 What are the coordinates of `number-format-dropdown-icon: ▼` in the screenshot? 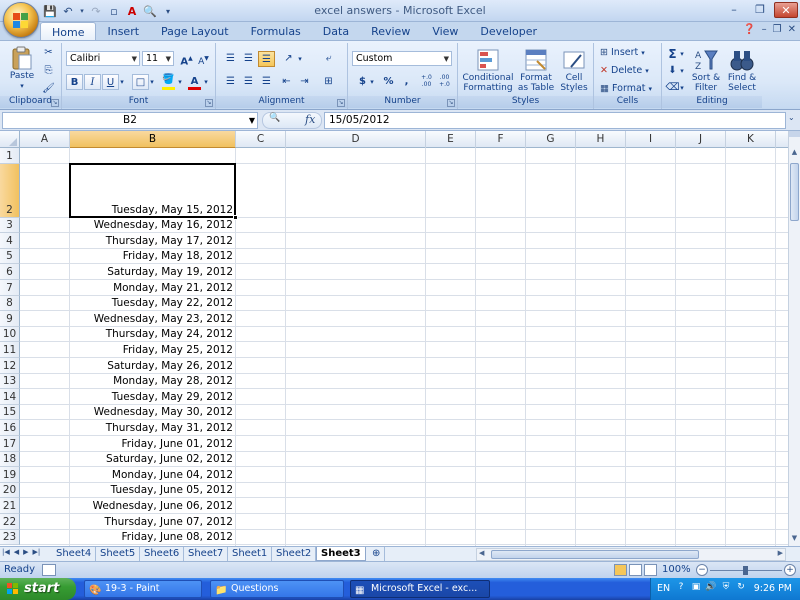 It's located at (446, 59).